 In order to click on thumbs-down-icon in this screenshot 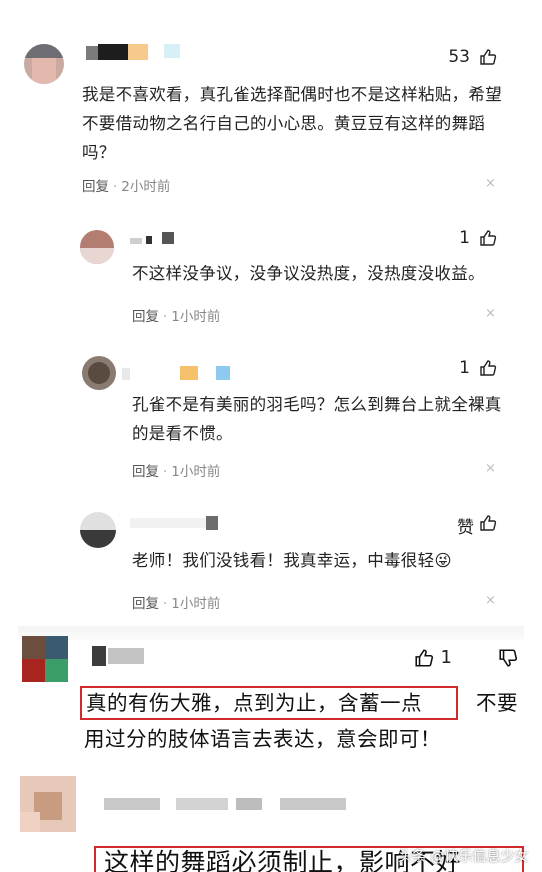, I will do `click(508, 658)`.